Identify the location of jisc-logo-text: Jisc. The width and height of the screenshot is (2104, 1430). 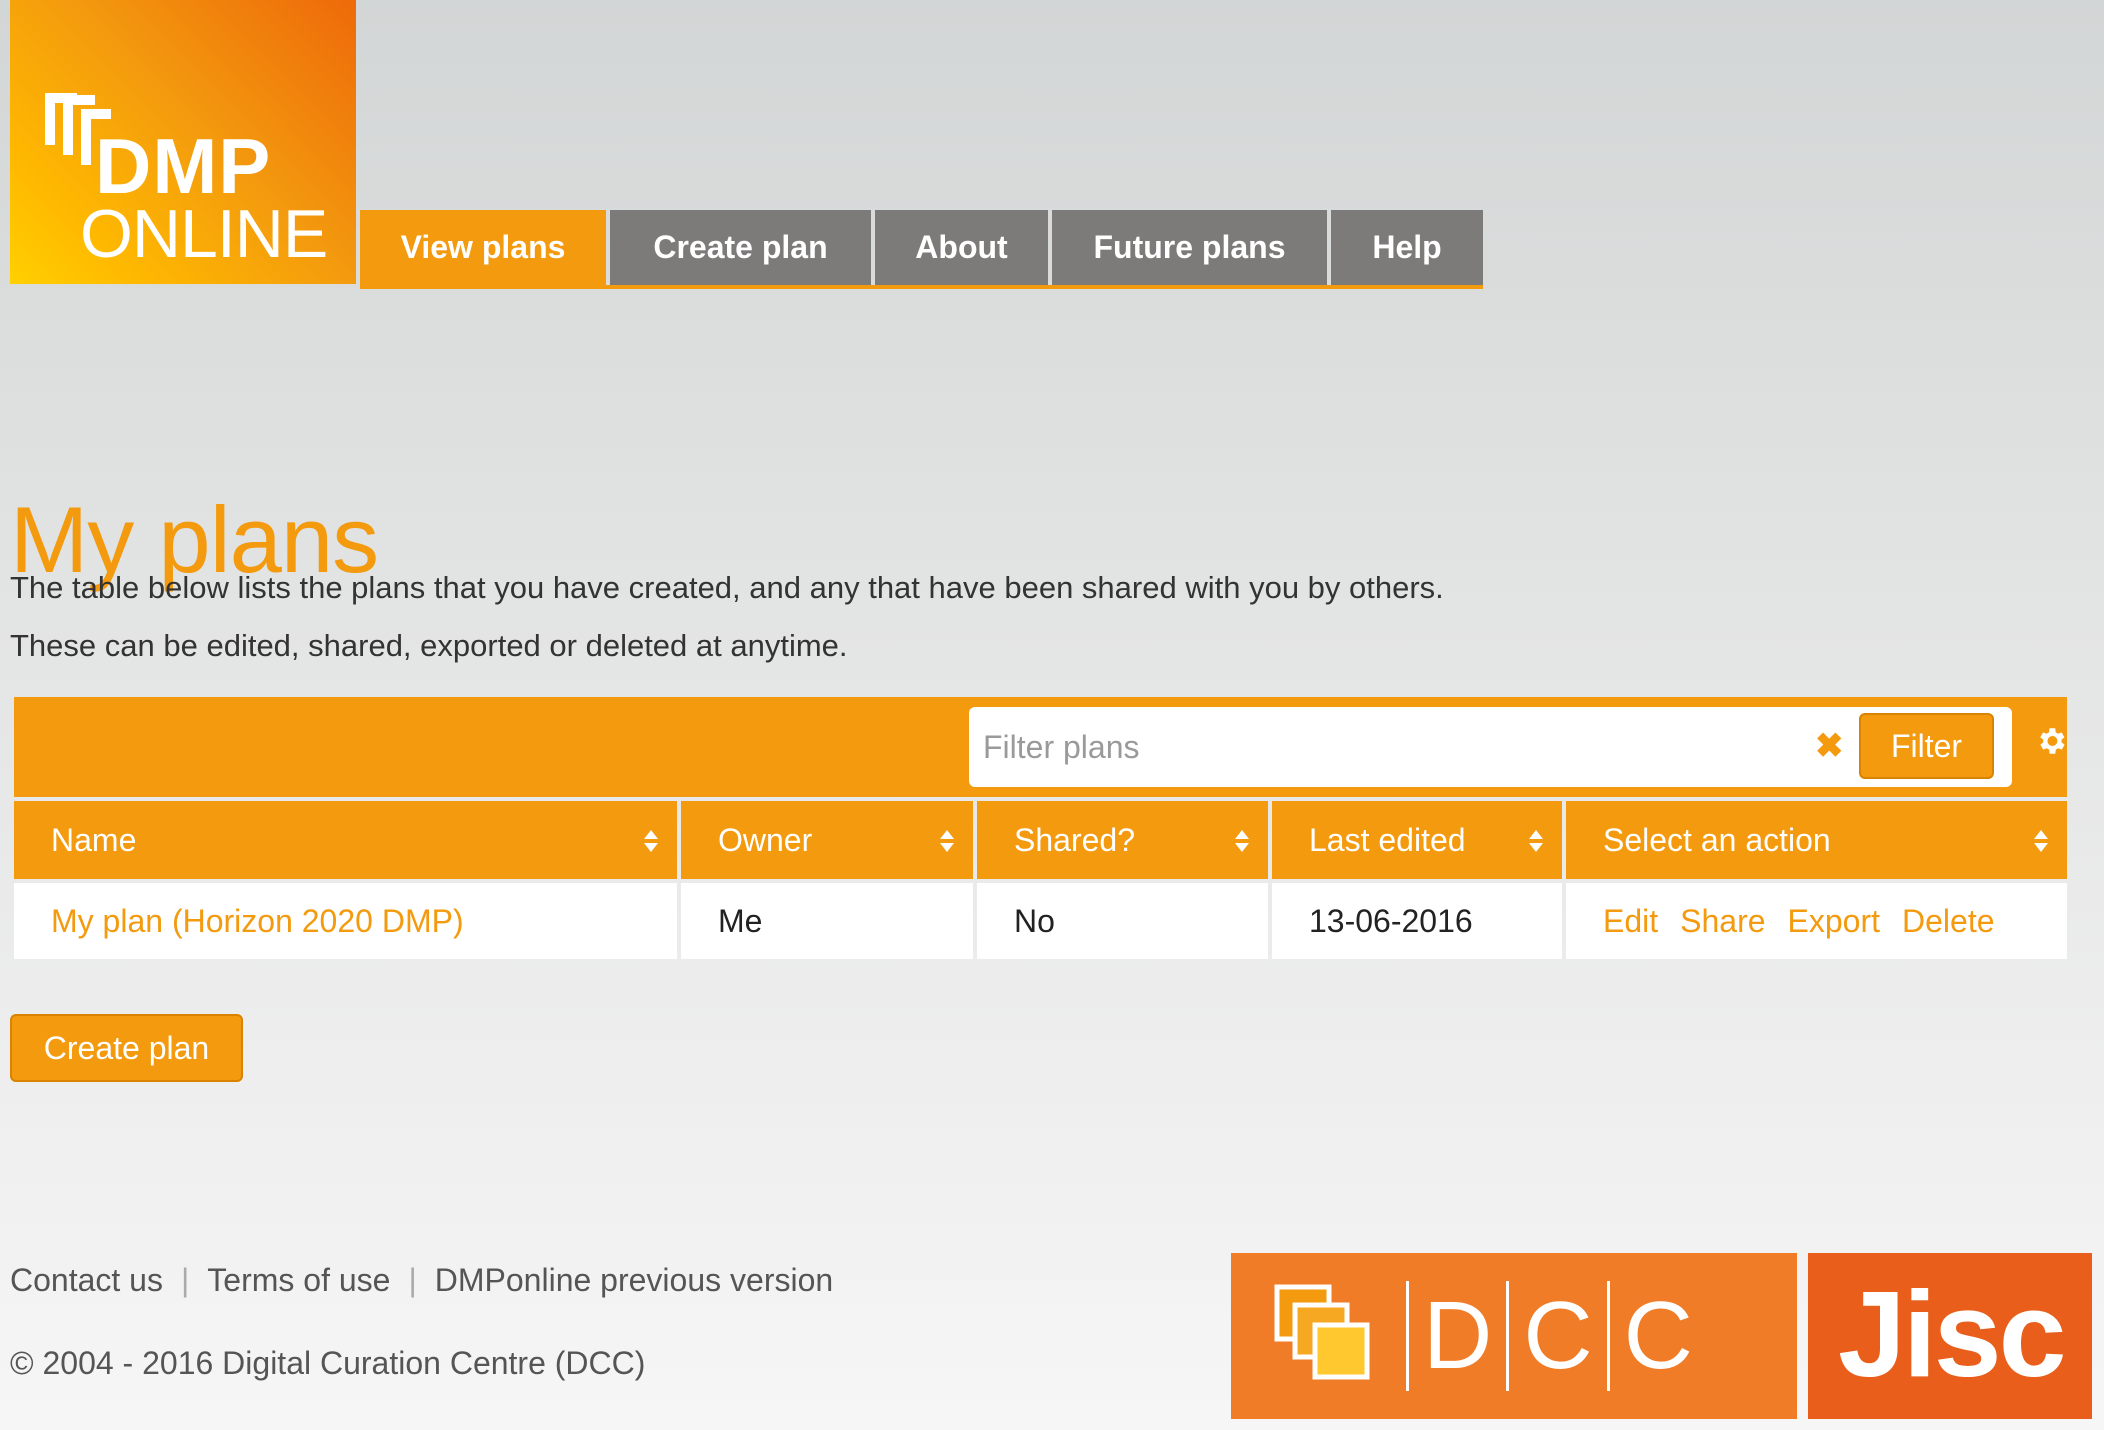
(1952, 1334).